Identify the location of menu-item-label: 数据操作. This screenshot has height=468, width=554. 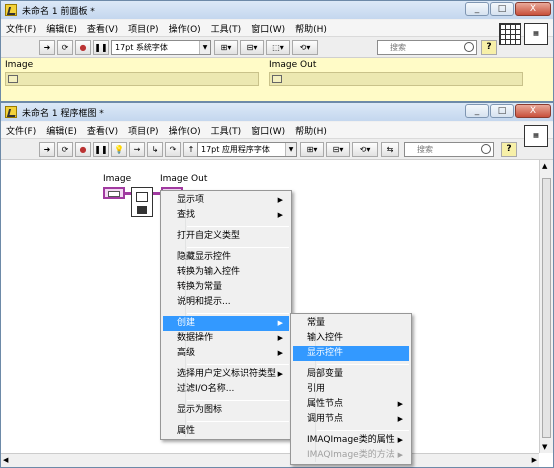
(195, 338).